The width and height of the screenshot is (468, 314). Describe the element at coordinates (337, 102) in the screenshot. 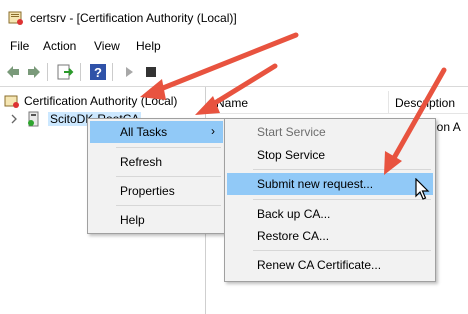

I see `list-column-header: Name Description` at that location.